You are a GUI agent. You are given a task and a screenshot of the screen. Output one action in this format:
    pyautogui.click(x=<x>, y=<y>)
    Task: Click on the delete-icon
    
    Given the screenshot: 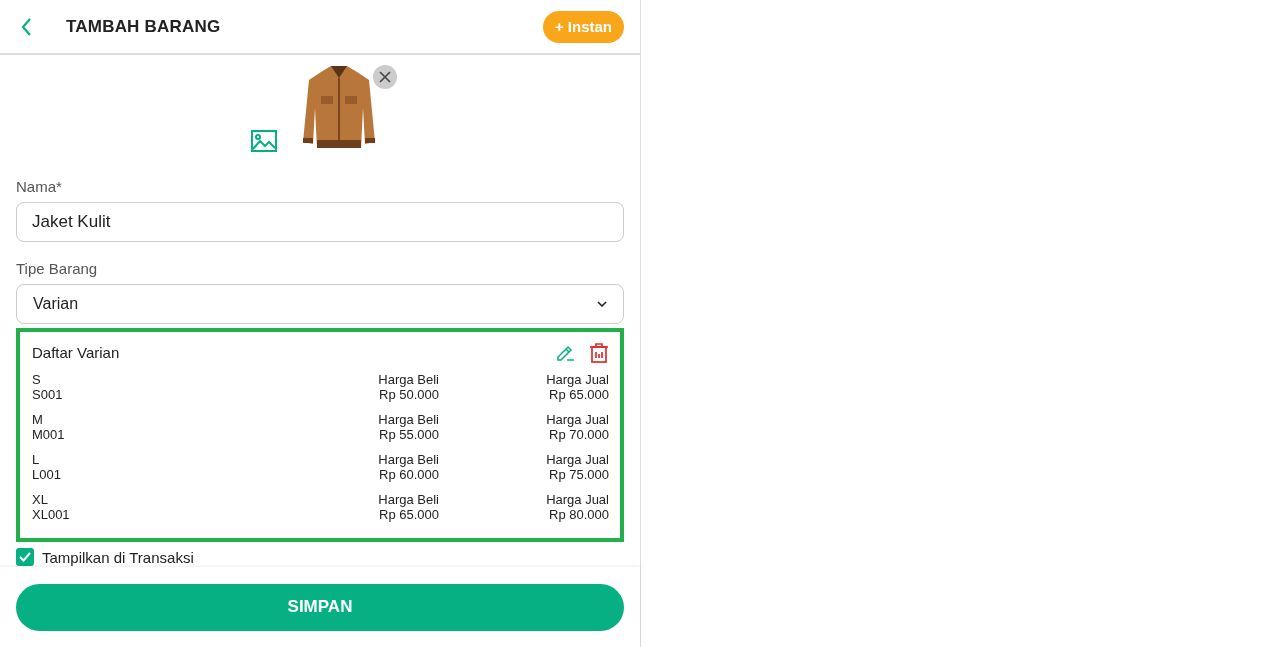 What is the action you would take?
    pyautogui.click(x=599, y=352)
    